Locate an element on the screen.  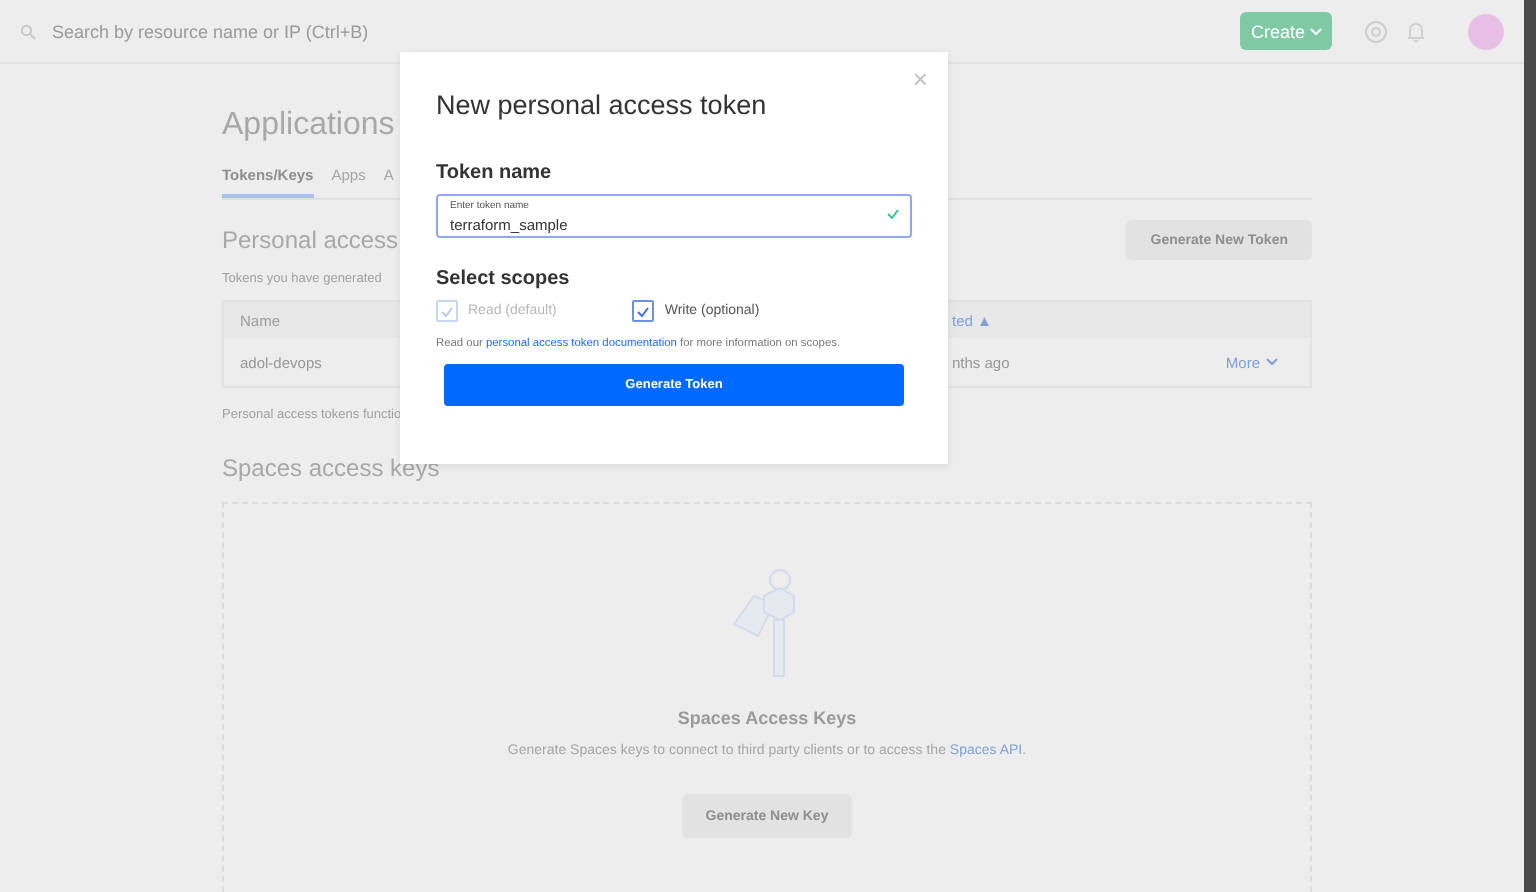
field-label: Token name is located at coordinates (495, 173).